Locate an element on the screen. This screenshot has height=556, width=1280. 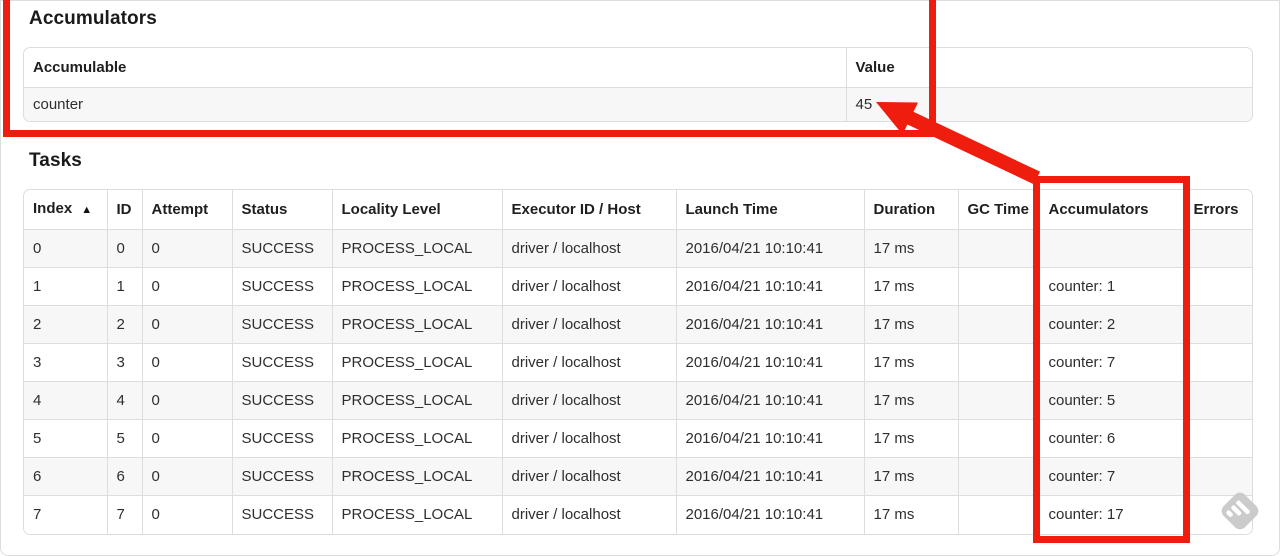
cell-id: 3 is located at coordinates (124, 362).